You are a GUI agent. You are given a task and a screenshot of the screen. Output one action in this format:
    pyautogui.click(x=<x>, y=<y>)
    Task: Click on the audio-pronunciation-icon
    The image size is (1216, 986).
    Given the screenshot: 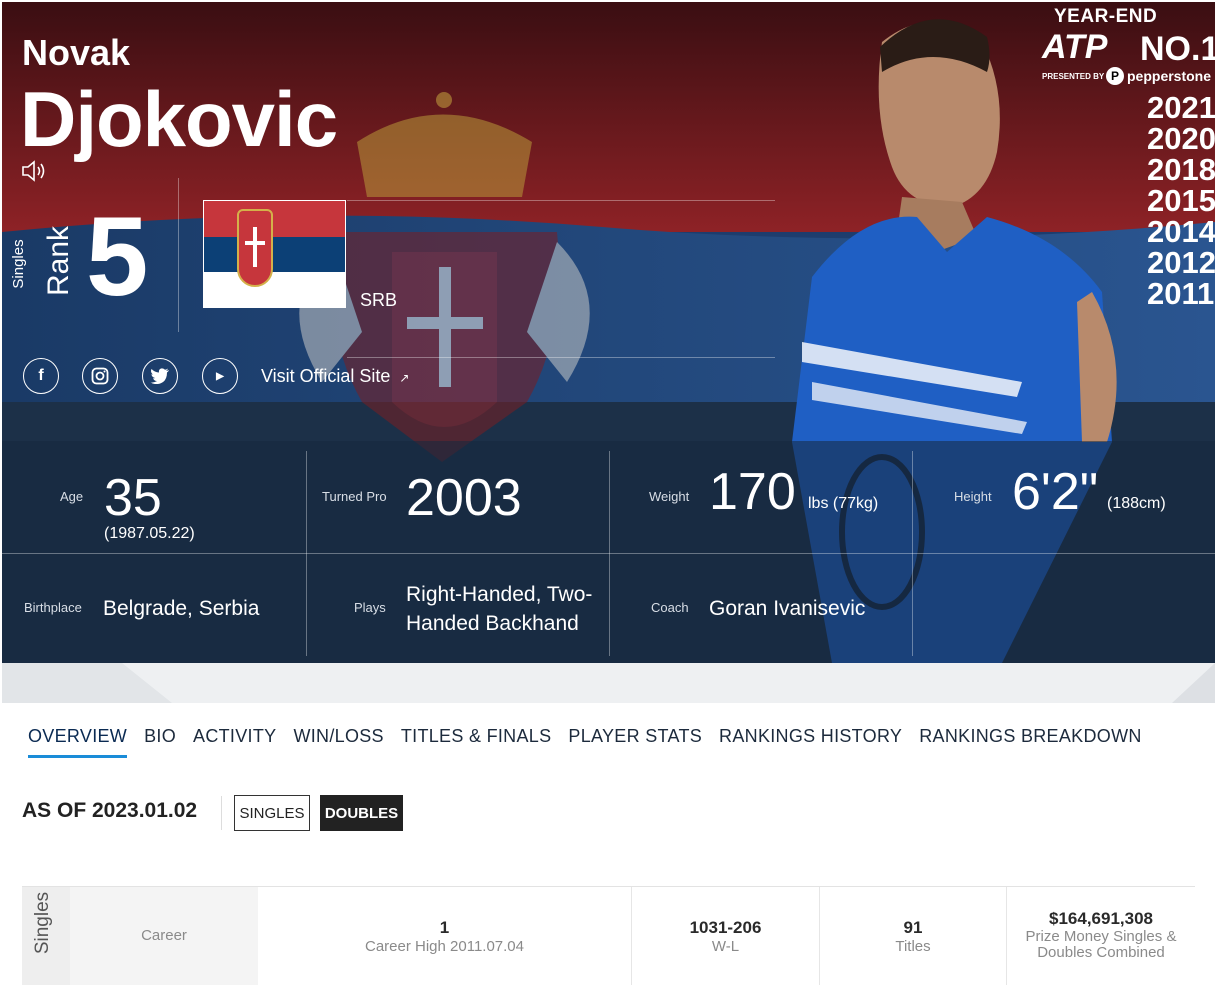 What is the action you would take?
    pyautogui.click(x=34, y=171)
    